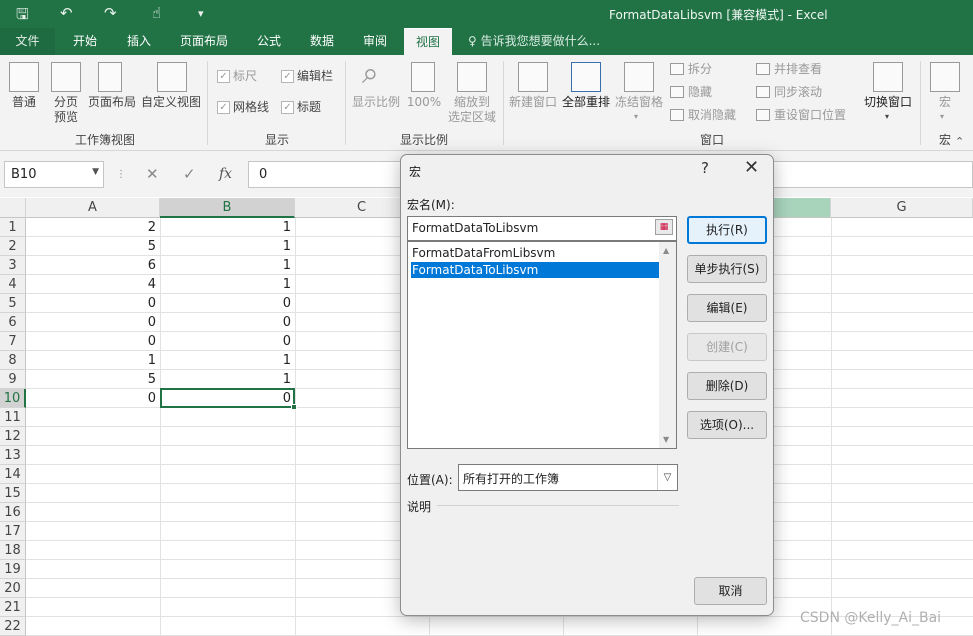  What do you see at coordinates (93, 227) in the screenshot?
I see `cell-a1: 2` at bounding box center [93, 227].